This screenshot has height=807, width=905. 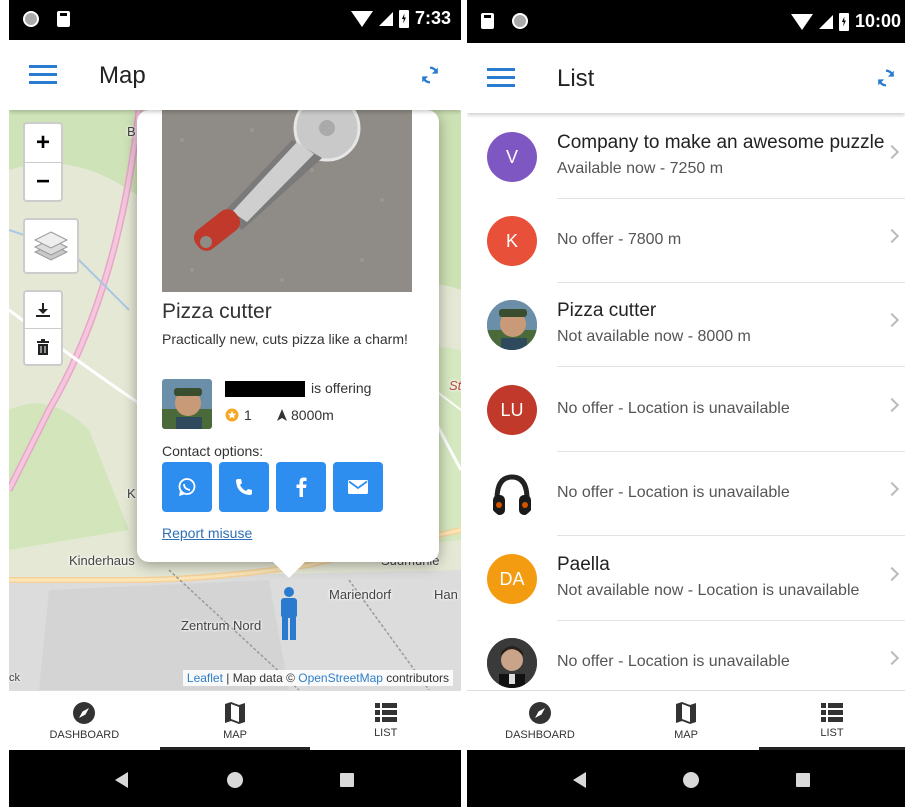 What do you see at coordinates (520, 21) in the screenshot?
I see `notification-dot-icon` at bounding box center [520, 21].